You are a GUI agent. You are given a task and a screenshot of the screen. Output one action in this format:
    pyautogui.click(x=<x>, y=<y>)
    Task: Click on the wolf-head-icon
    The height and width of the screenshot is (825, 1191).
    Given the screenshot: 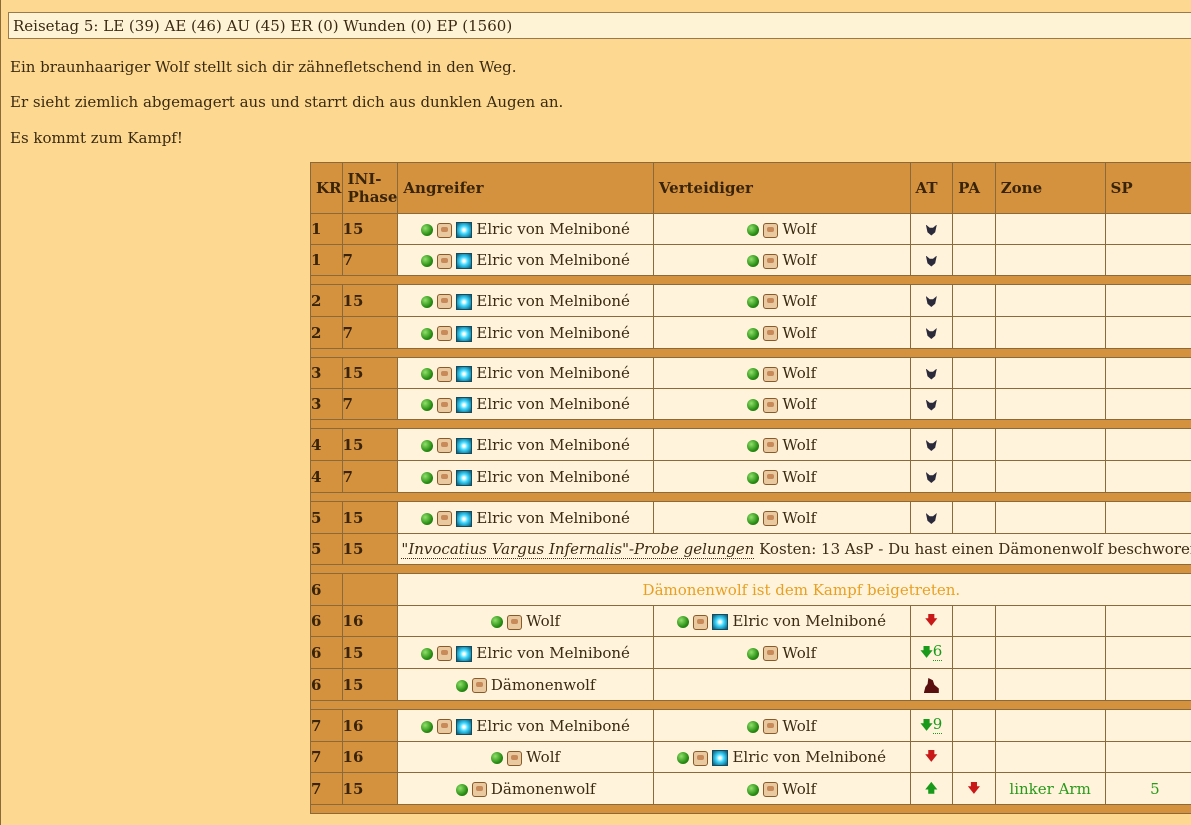 What is the action you would take?
    pyautogui.click(x=931, y=301)
    